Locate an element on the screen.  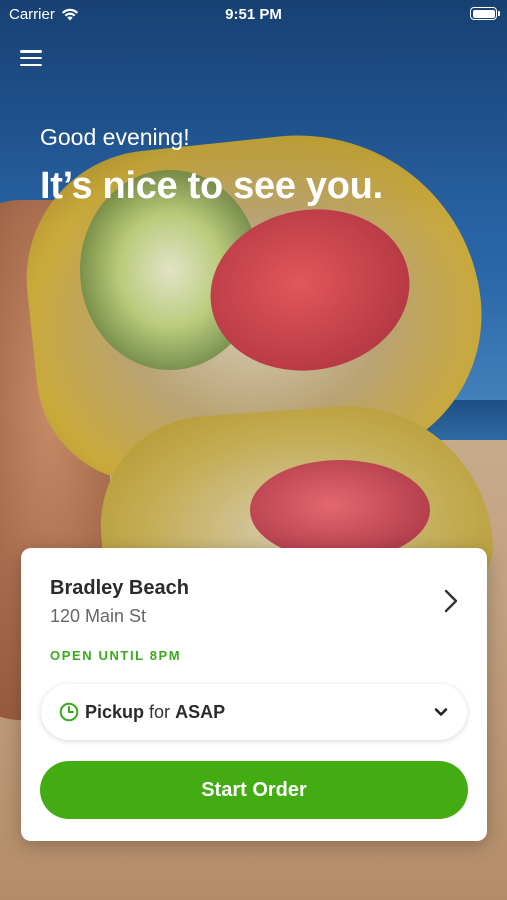
order-time-value: ASAP is located at coordinates (200, 711).